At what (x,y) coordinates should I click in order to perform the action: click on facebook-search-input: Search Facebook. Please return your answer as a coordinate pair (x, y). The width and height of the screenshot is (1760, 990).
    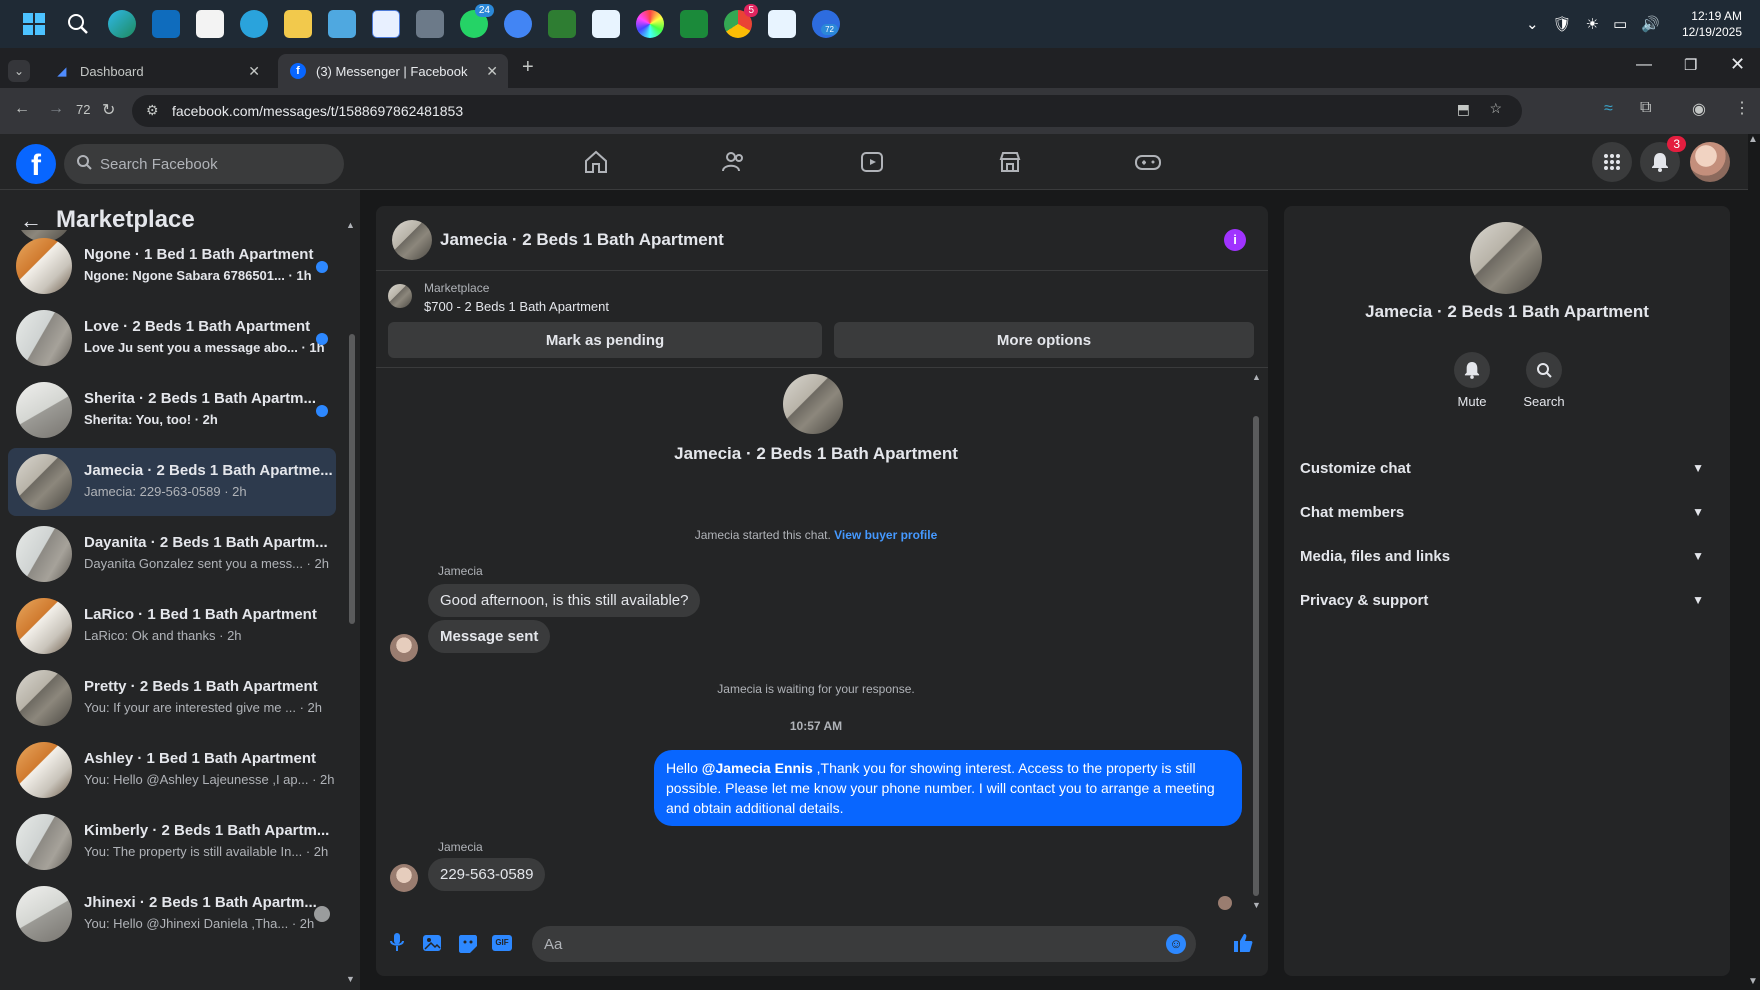
    Looking at the image, I should click on (204, 164).